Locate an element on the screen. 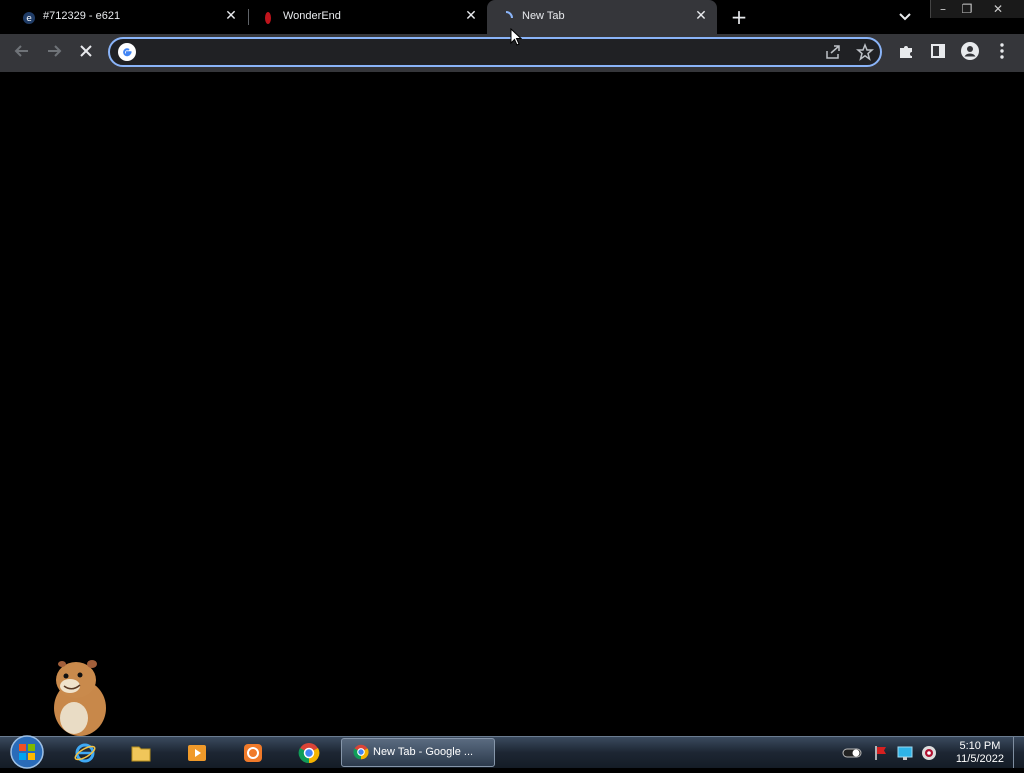 This screenshot has height=773, width=1024. kebab-menu-icon is located at coordinates (1002, 53).